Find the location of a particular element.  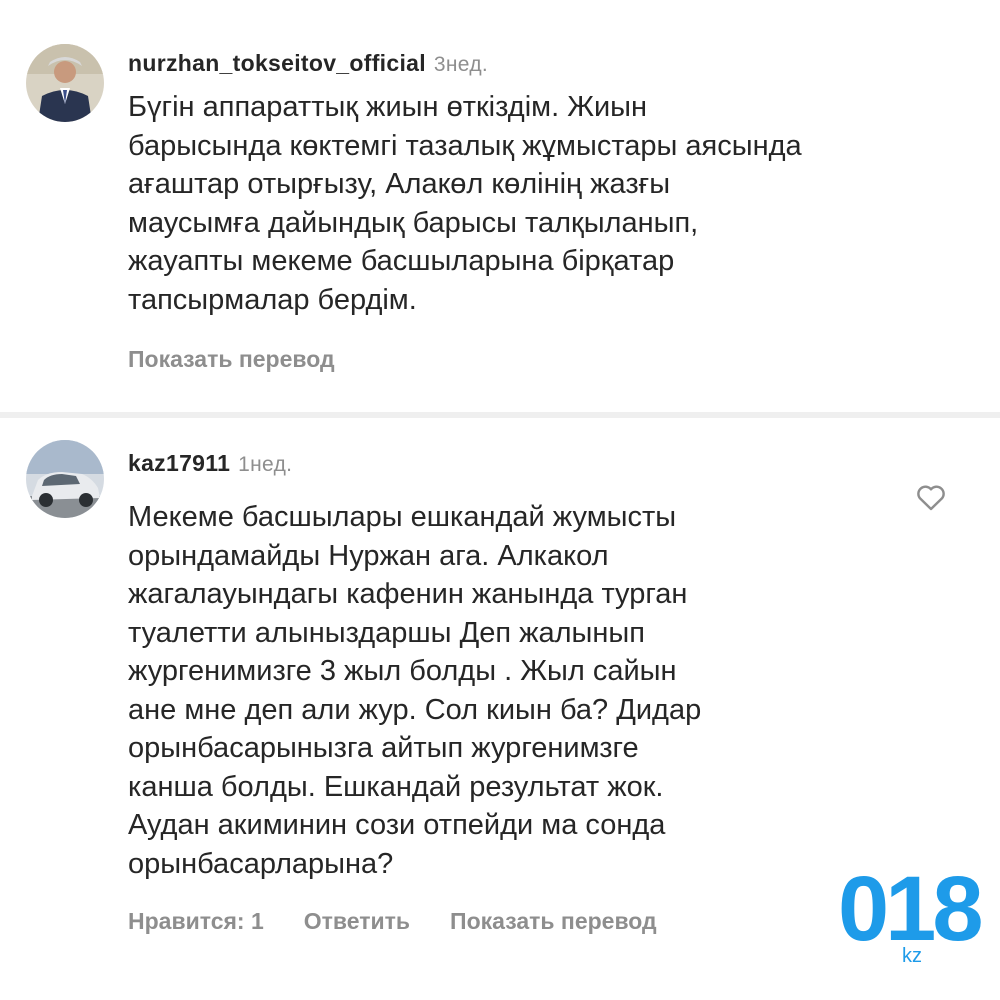

site-logo: 018 kz is located at coordinates (914, 912).